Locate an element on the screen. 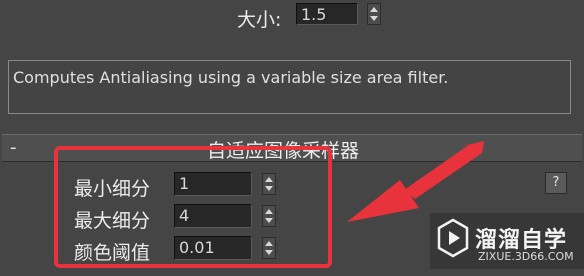 This screenshot has height=276, width=584. play-logo-icon is located at coordinates (453, 238).